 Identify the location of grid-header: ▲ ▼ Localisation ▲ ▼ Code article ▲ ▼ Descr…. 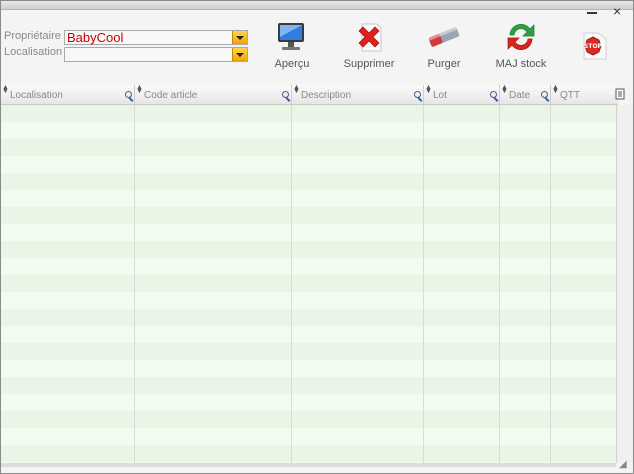
(309, 94).